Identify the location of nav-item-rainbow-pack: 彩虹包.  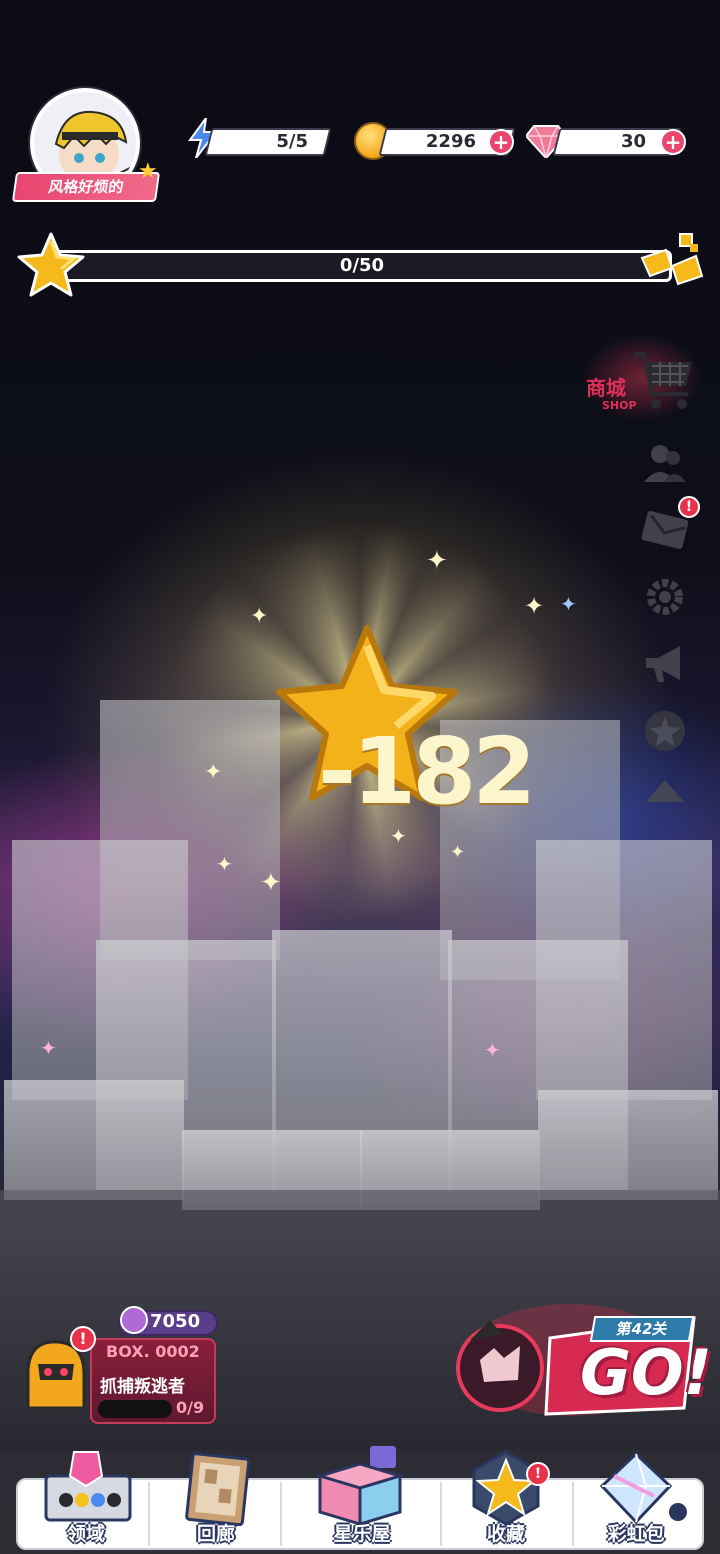
(636, 1498).